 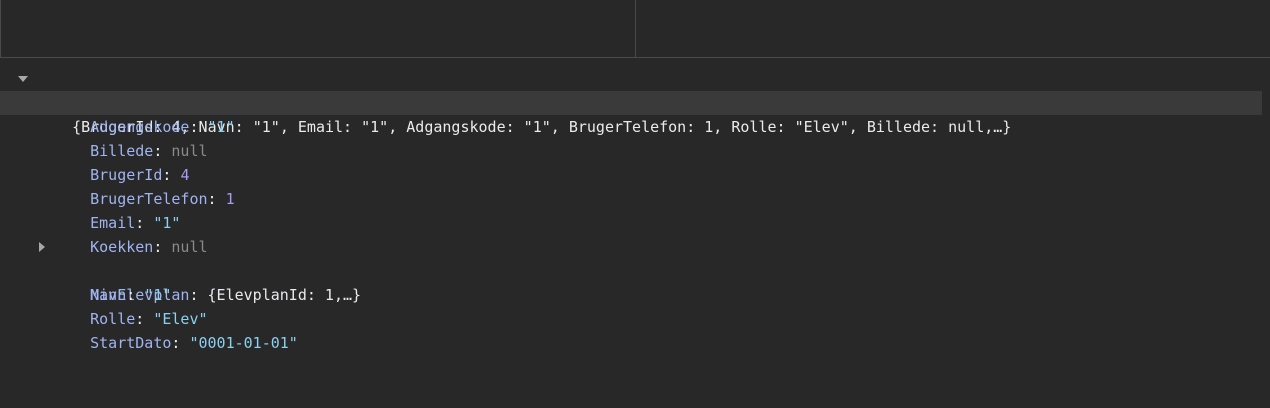 What do you see at coordinates (635, 185) in the screenshot?
I see `property-row-brugertelefon: BrugerTelefon: 1` at bounding box center [635, 185].